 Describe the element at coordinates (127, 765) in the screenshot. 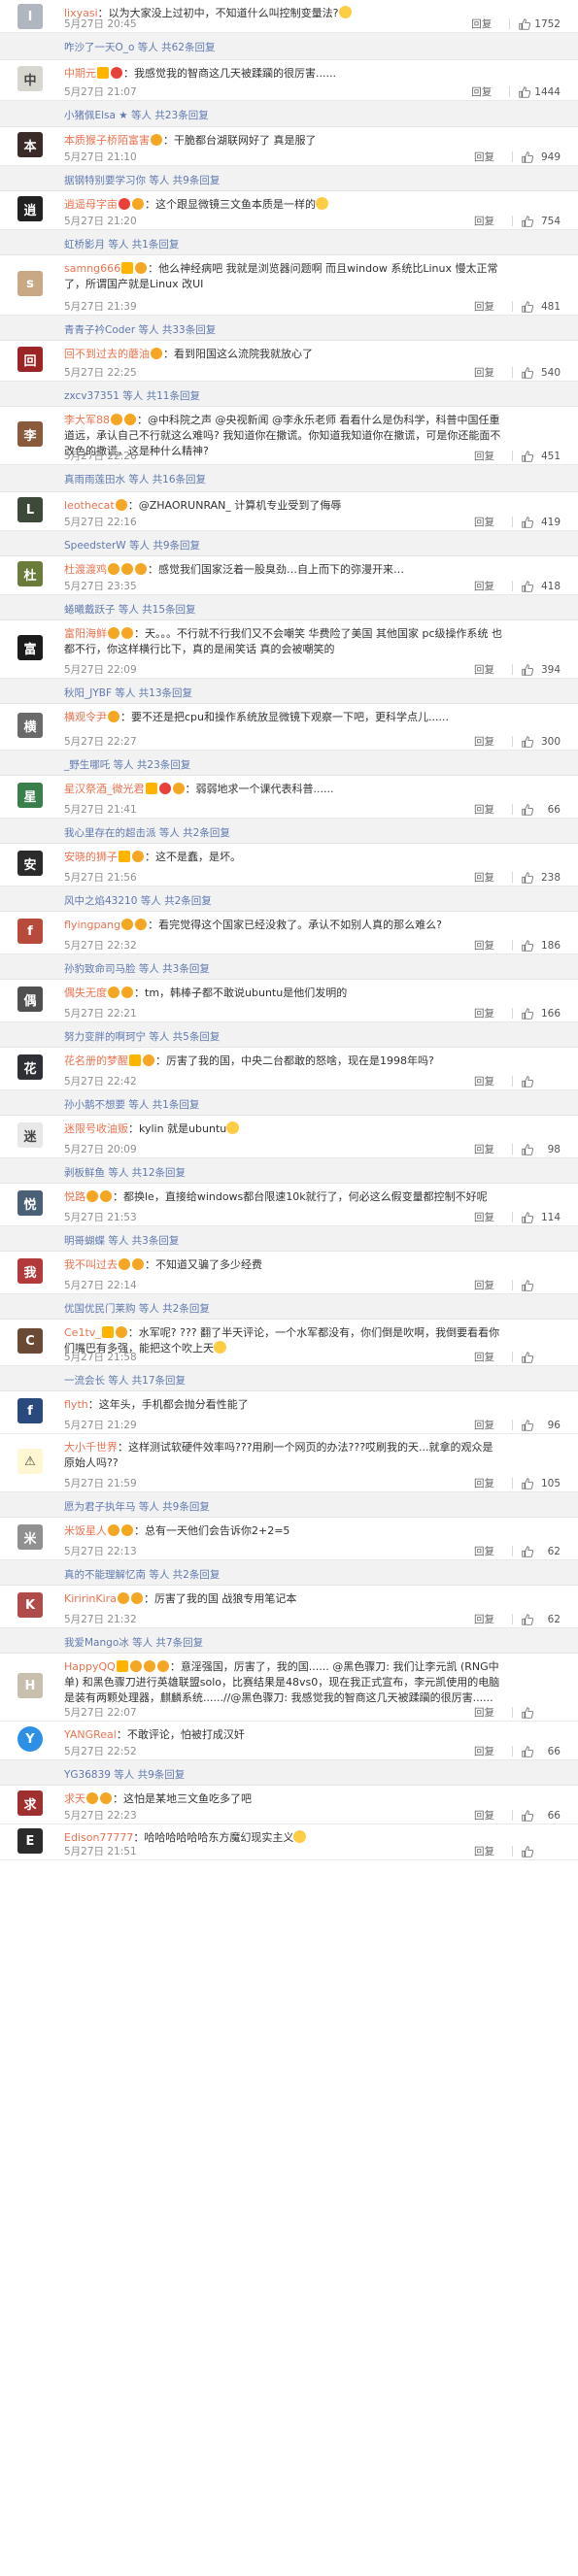

I see `reply-thread-link: _野生哪吒 等人 共23条回复` at that location.